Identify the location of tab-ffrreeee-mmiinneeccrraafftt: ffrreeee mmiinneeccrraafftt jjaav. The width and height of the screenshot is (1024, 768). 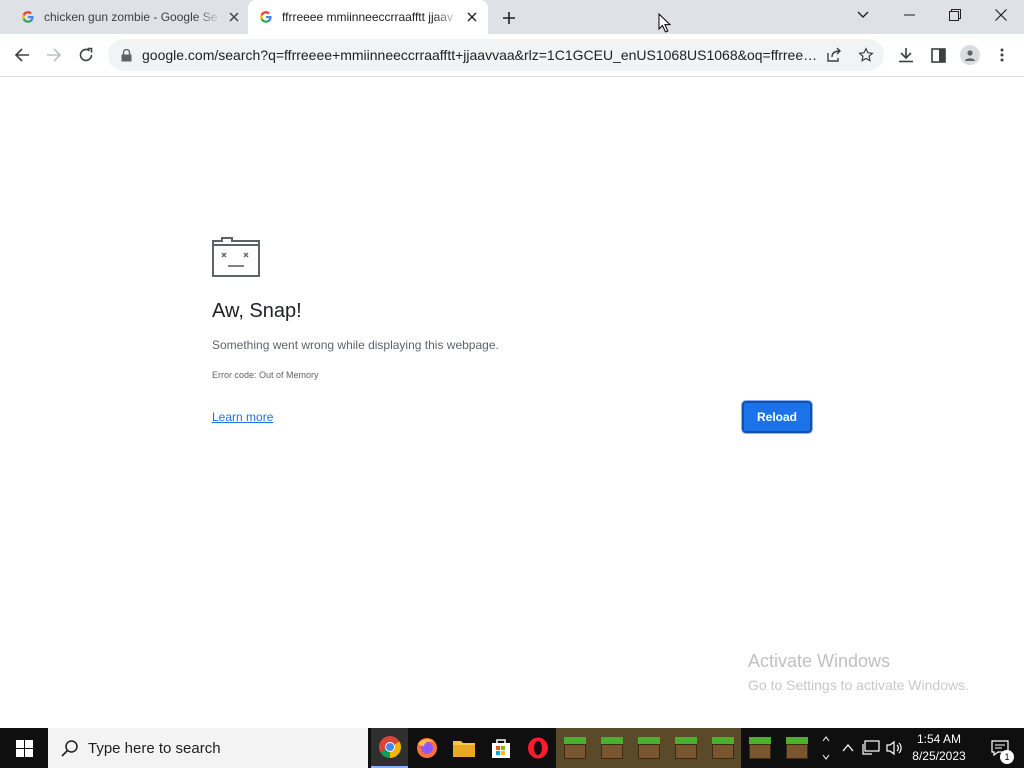
(368, 17).